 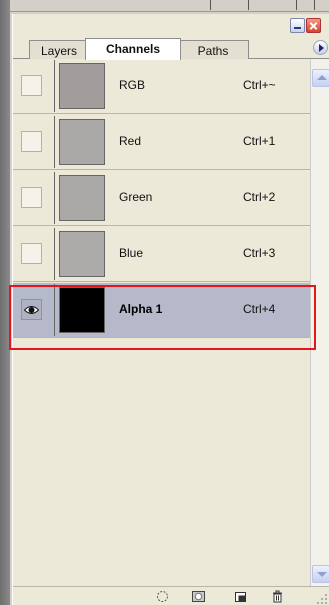 I want to click on scroll-up-button, so click(x=320, y=78).